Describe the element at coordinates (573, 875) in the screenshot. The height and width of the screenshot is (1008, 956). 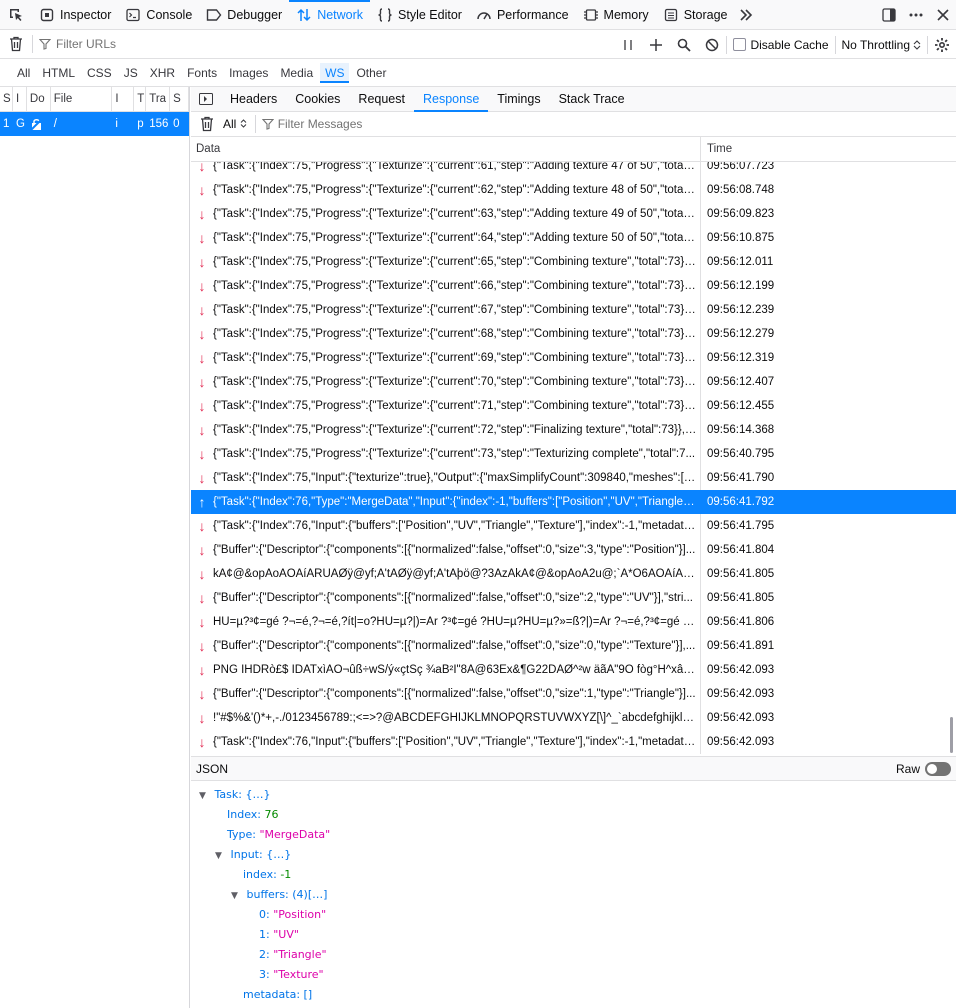
I see `tree-node-input-index: index: -1` at that location.